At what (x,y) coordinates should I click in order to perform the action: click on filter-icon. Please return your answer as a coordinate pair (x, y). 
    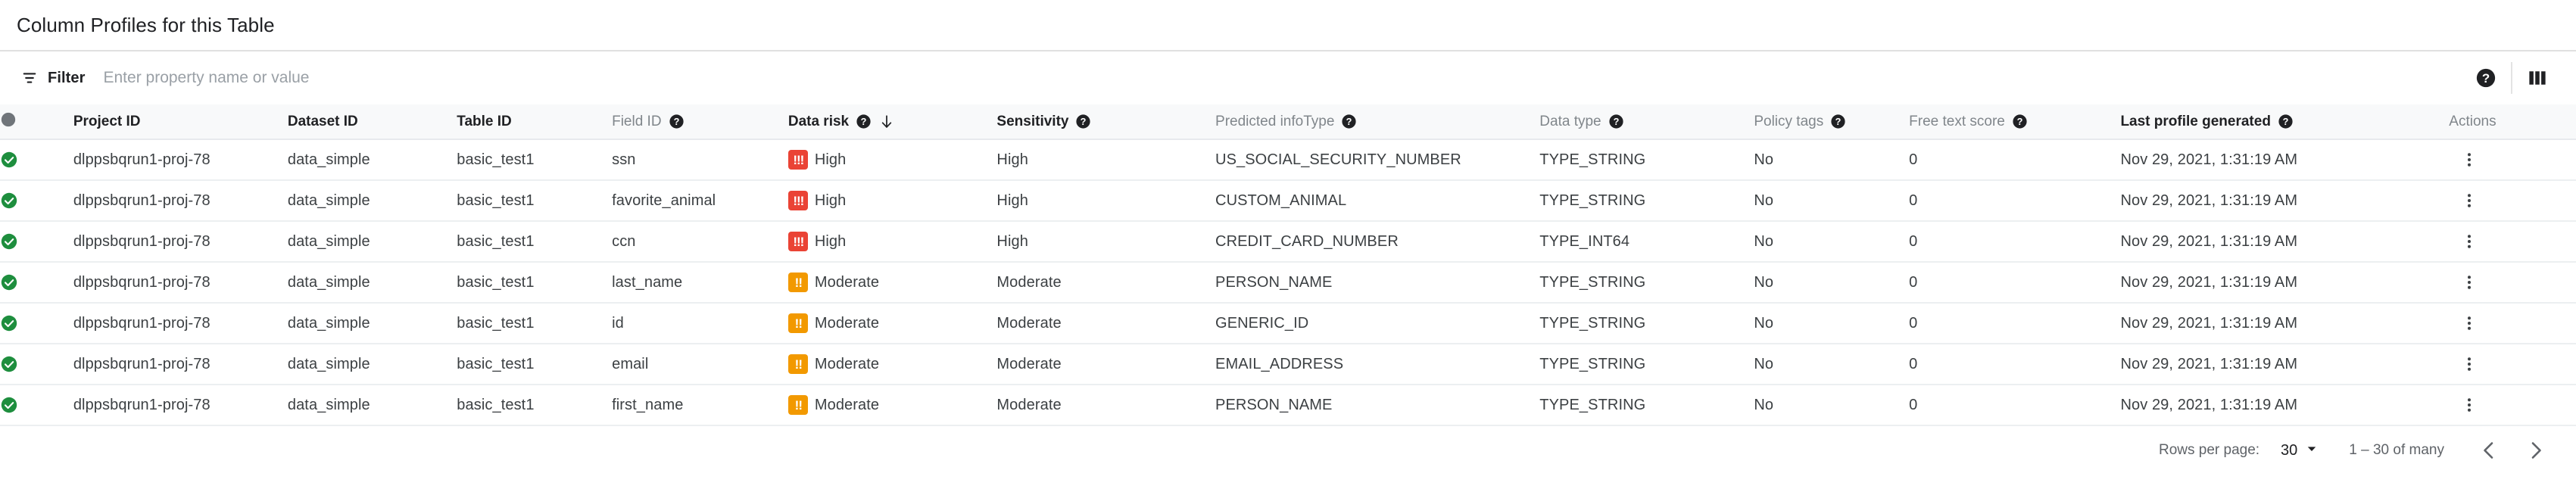
    Looking at the image, I should click on (29, 78).